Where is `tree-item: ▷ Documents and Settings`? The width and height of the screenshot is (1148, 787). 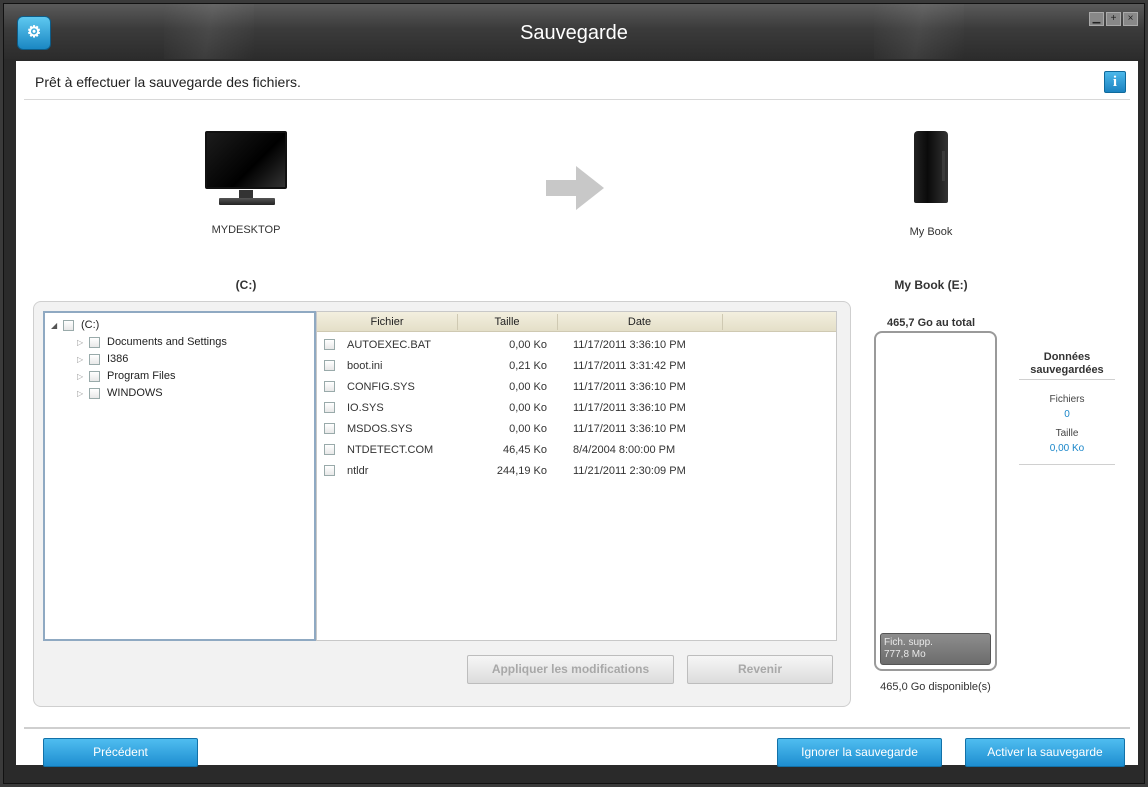 tree-item: ▷ Documents and Settings is located at coordinates (152, 342).